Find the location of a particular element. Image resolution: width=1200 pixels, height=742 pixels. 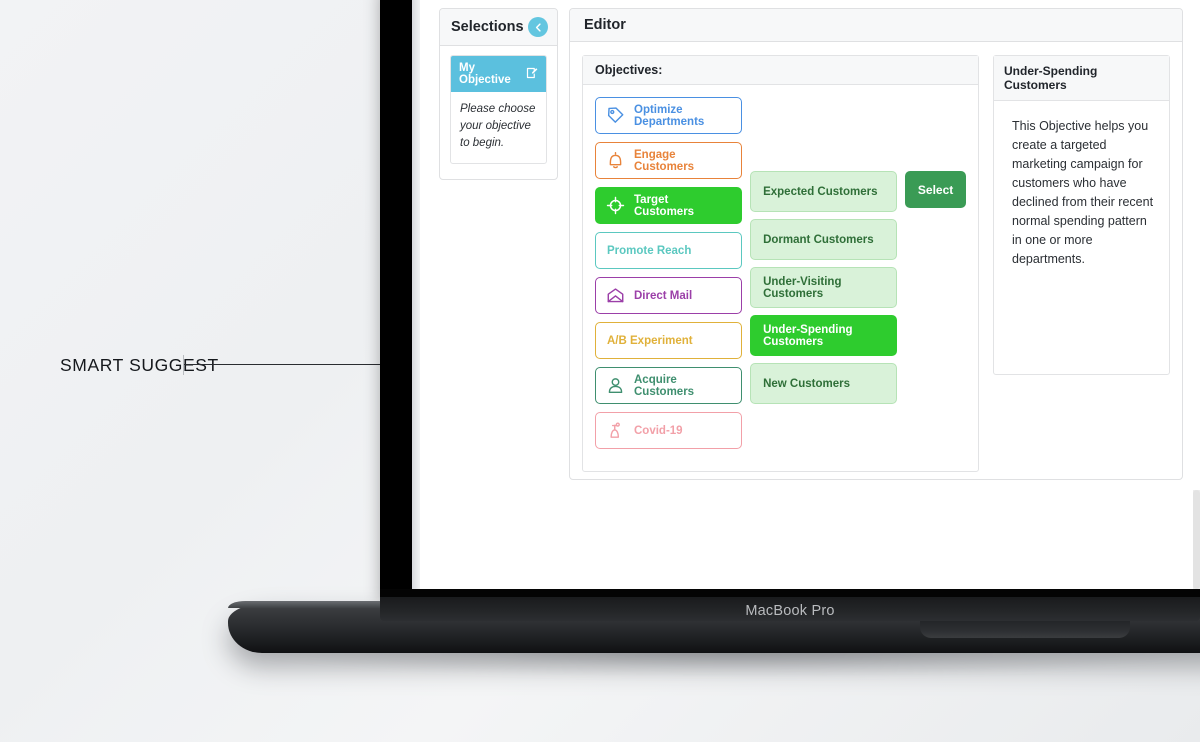

screen-scrollbar is located at coordinates (1196, 539).